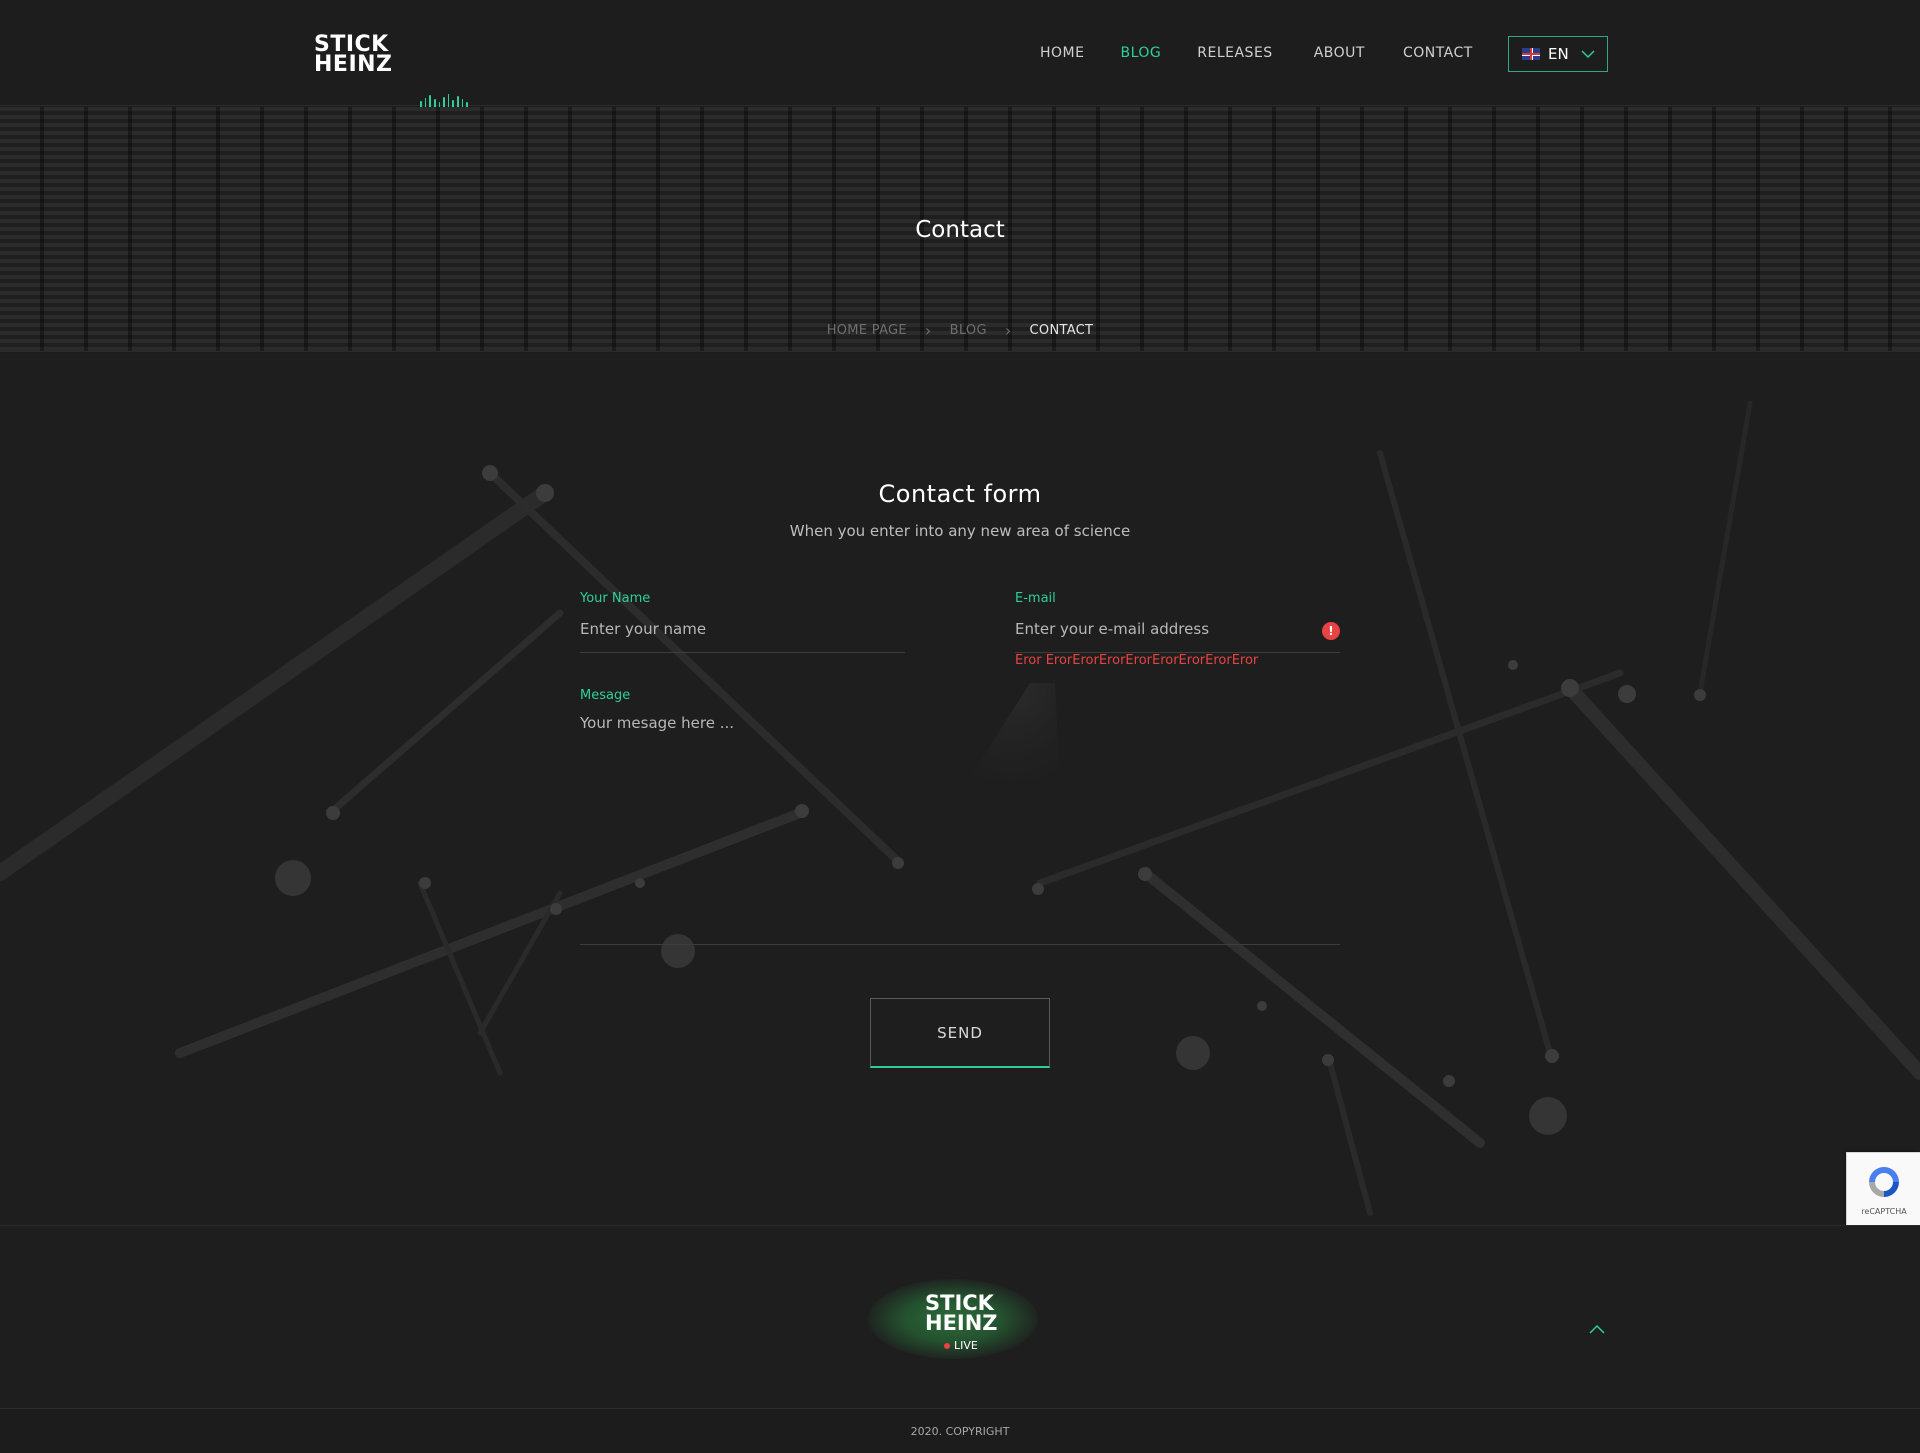  Describe the element at coordinates (1884, 1211) in the screenshot. I see `recaptcha-label: reCAPTCHA` at that location.